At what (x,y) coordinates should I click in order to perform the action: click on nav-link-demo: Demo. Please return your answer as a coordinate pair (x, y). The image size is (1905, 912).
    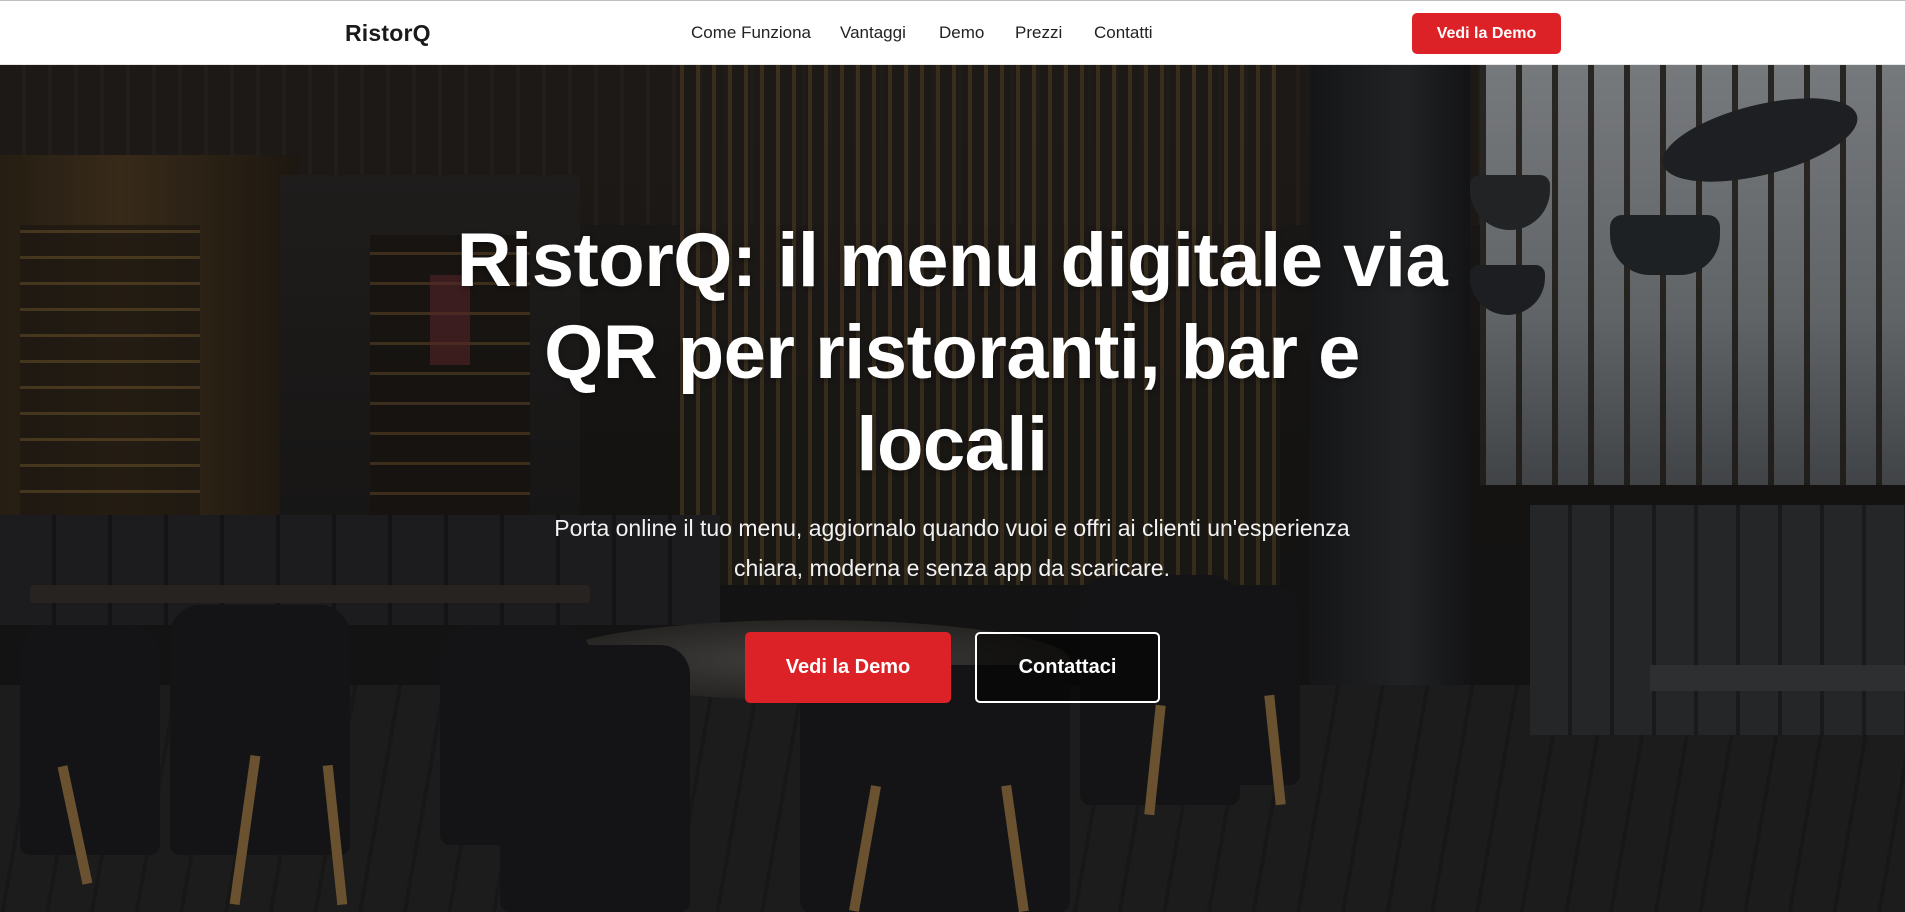
    Looking at the image, I should click on (961, 33).